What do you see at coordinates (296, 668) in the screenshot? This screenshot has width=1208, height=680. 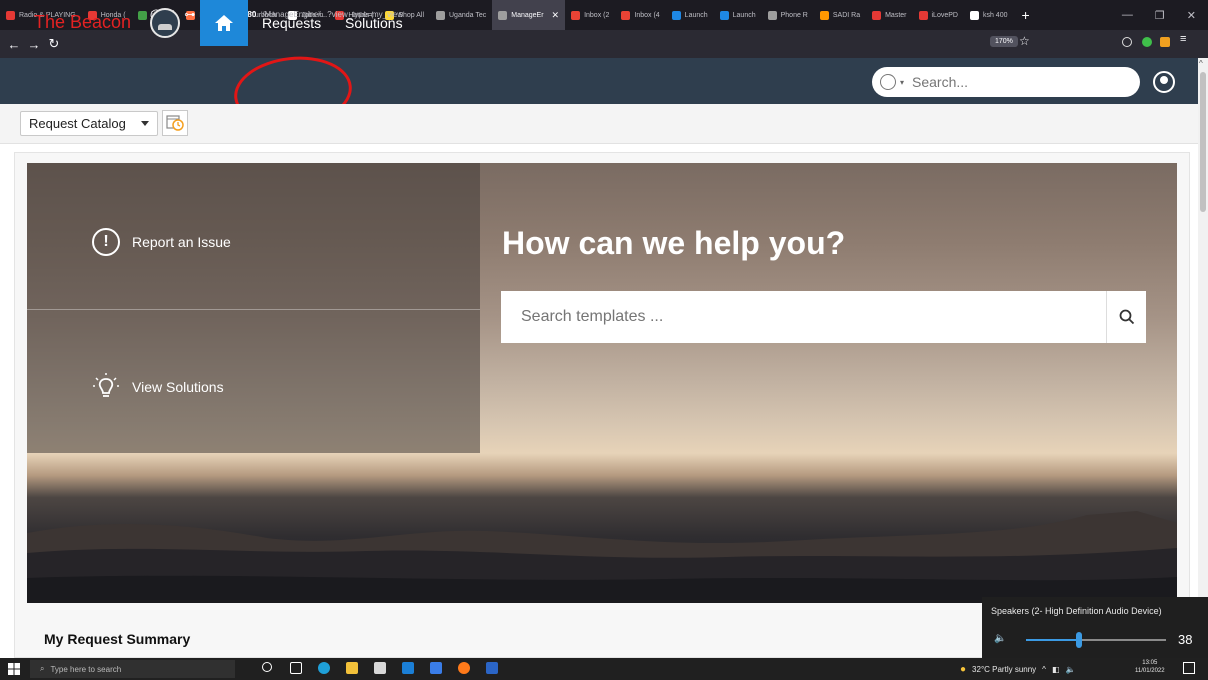 I see `task-view-icon` at bounding box center [296, 668].